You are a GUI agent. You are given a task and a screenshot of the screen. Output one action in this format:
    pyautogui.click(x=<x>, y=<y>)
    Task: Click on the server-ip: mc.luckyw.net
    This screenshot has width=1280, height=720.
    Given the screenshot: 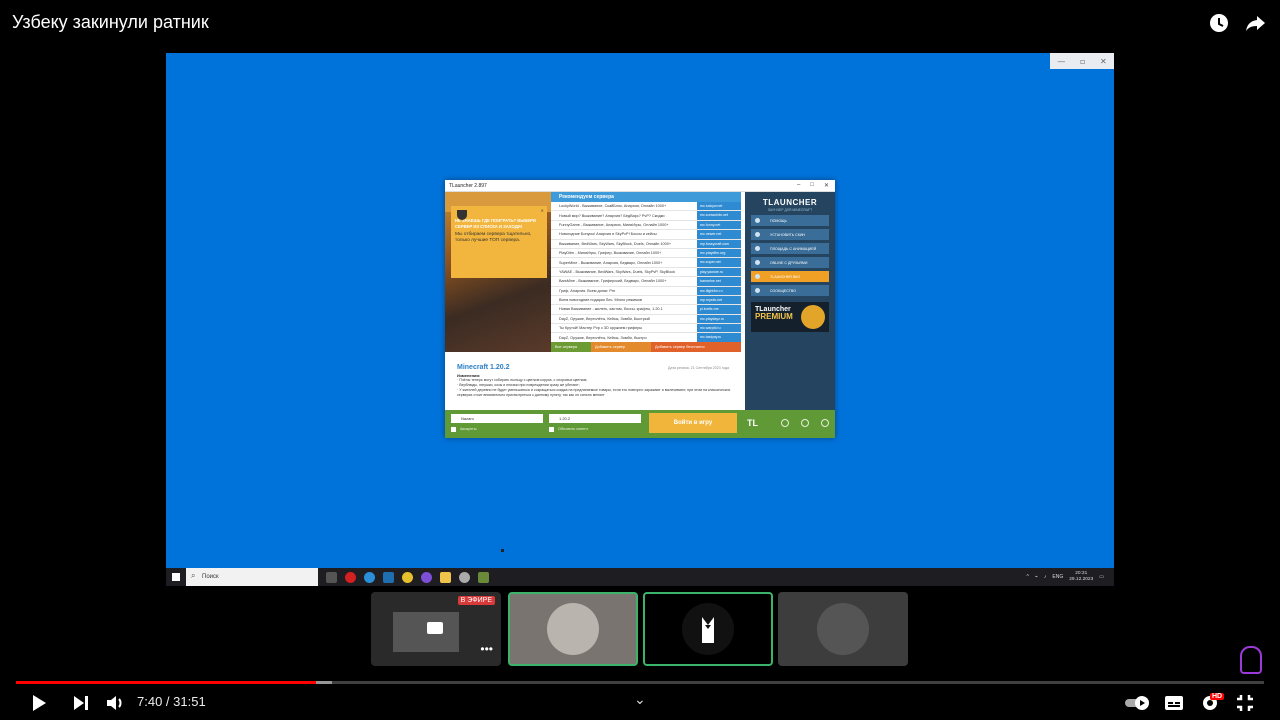 What is the action you would take?
    pyautogui.click(x=719, y=206)
    